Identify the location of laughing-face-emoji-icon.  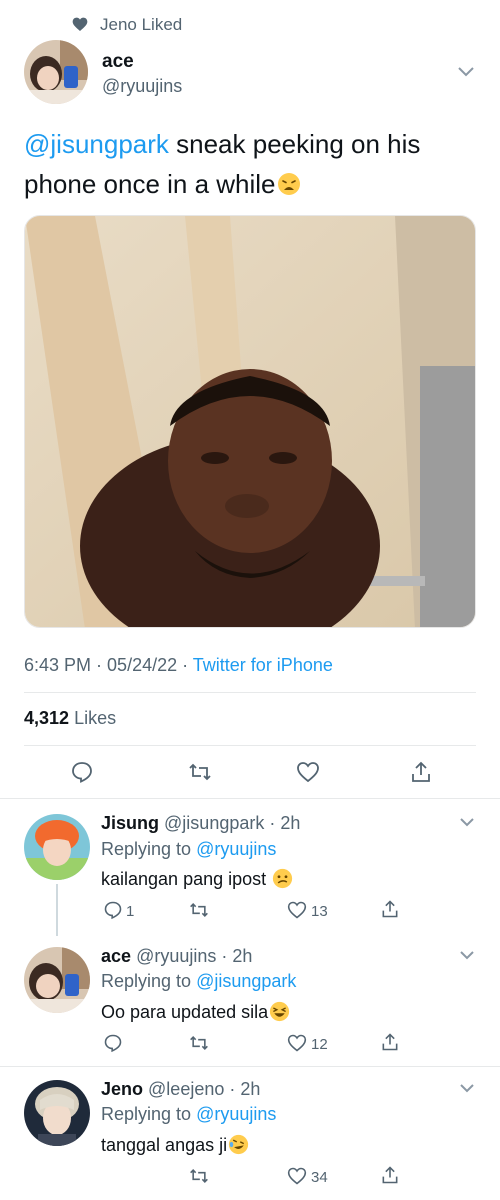
(280, 1011).